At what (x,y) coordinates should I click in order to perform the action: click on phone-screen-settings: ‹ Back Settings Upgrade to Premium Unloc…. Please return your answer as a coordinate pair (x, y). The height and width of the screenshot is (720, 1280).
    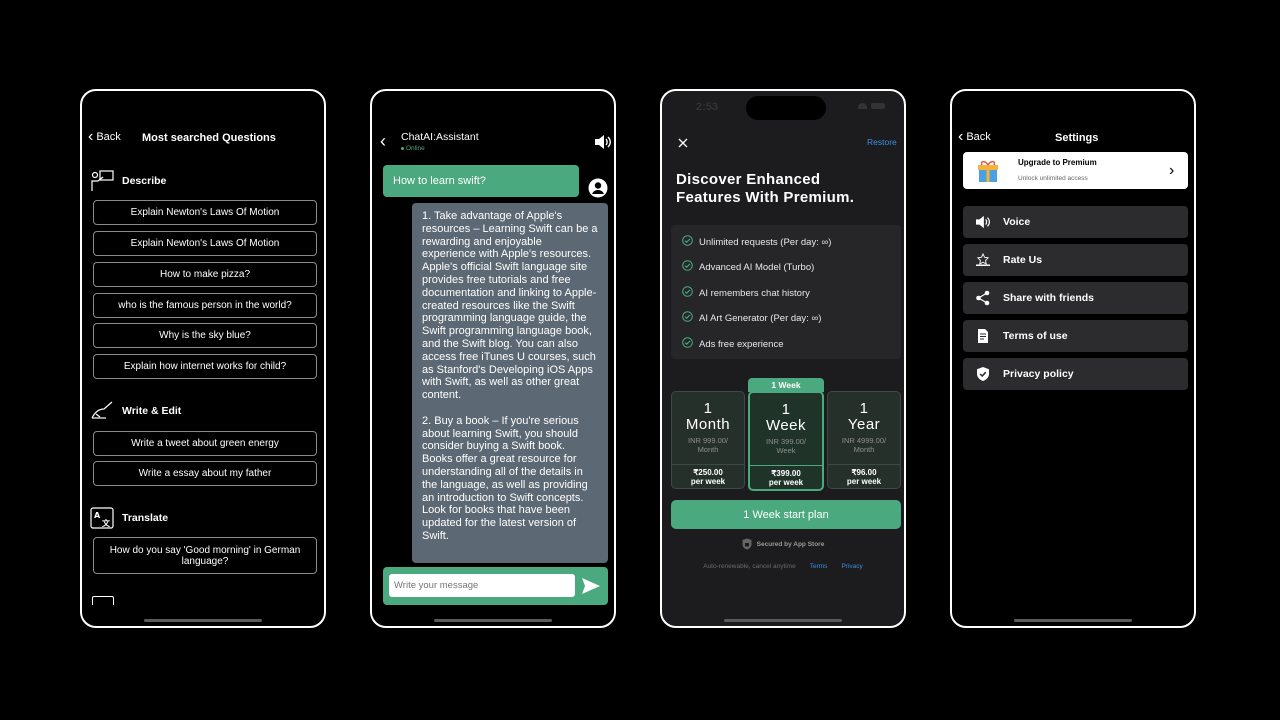
    Looking at the image, I should click on (1073, 358).